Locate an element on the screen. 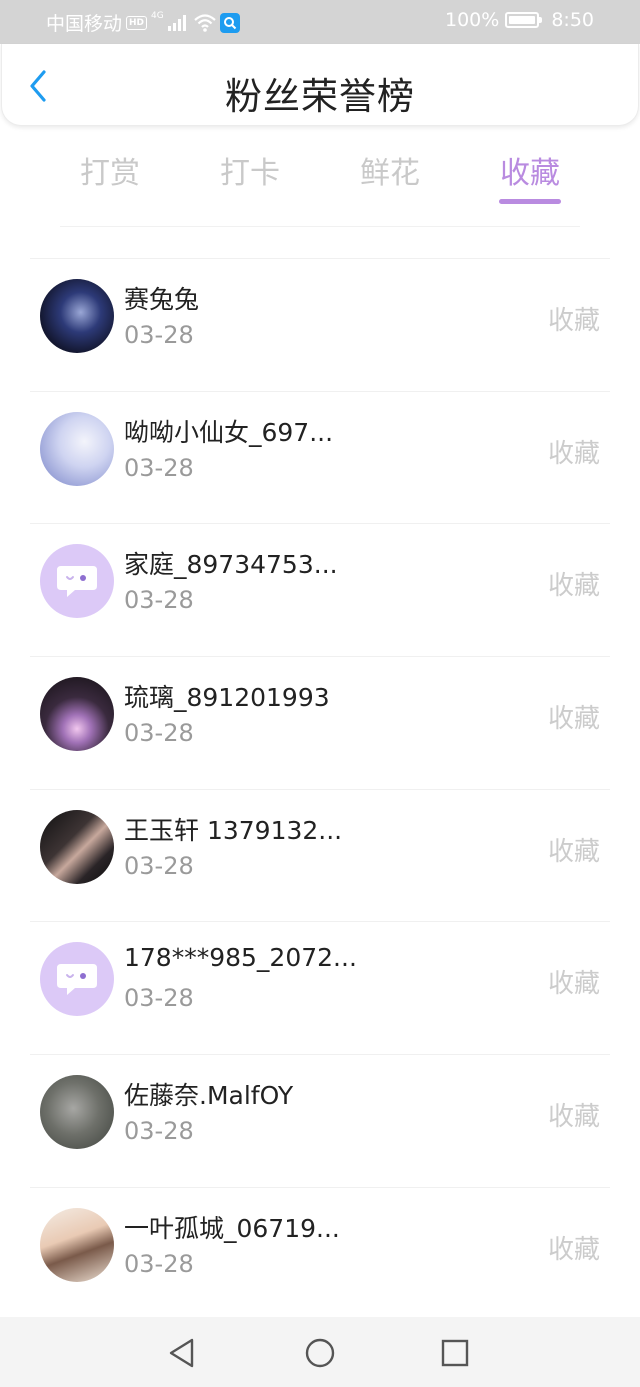  fan-name: 赛兔兔 is located at coordinates (162, 299).